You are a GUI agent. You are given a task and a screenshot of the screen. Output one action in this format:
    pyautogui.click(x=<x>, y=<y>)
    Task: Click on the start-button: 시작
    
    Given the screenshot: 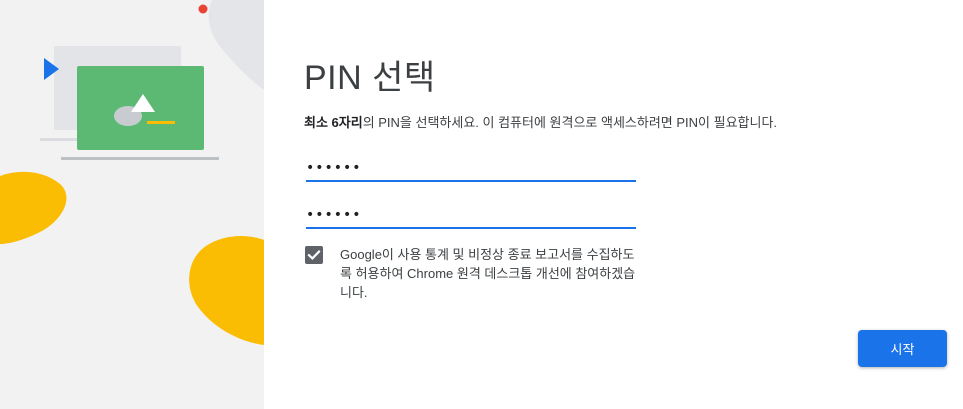 What is the action you would take?
    pyautogui.click(x=902, y=348)
    